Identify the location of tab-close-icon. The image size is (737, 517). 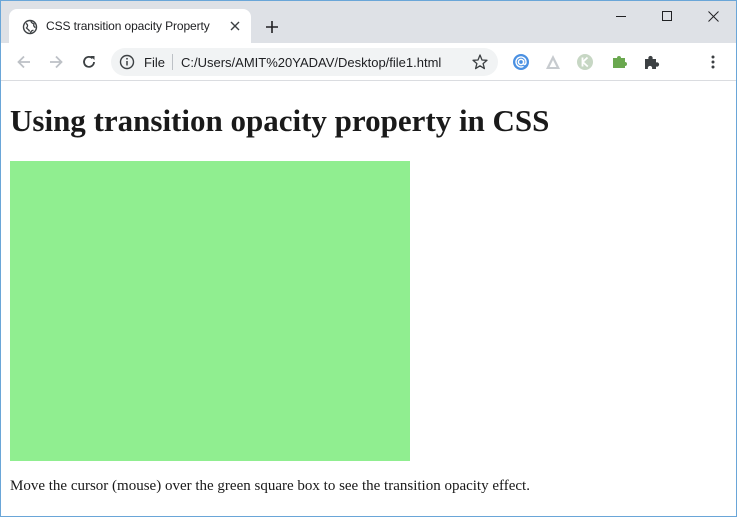
(235, 26).